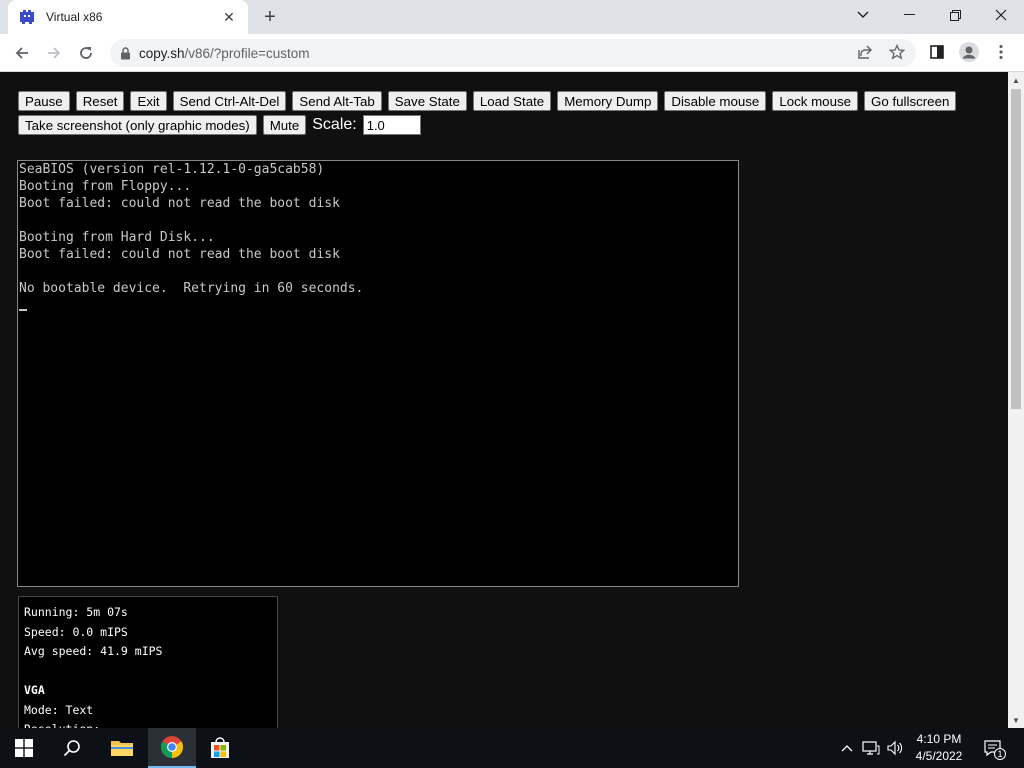 This screenshot has width=1024, height=768. Describe the element at coordinates (220, 748) in the screenshot. I see `store-icon` at that location.